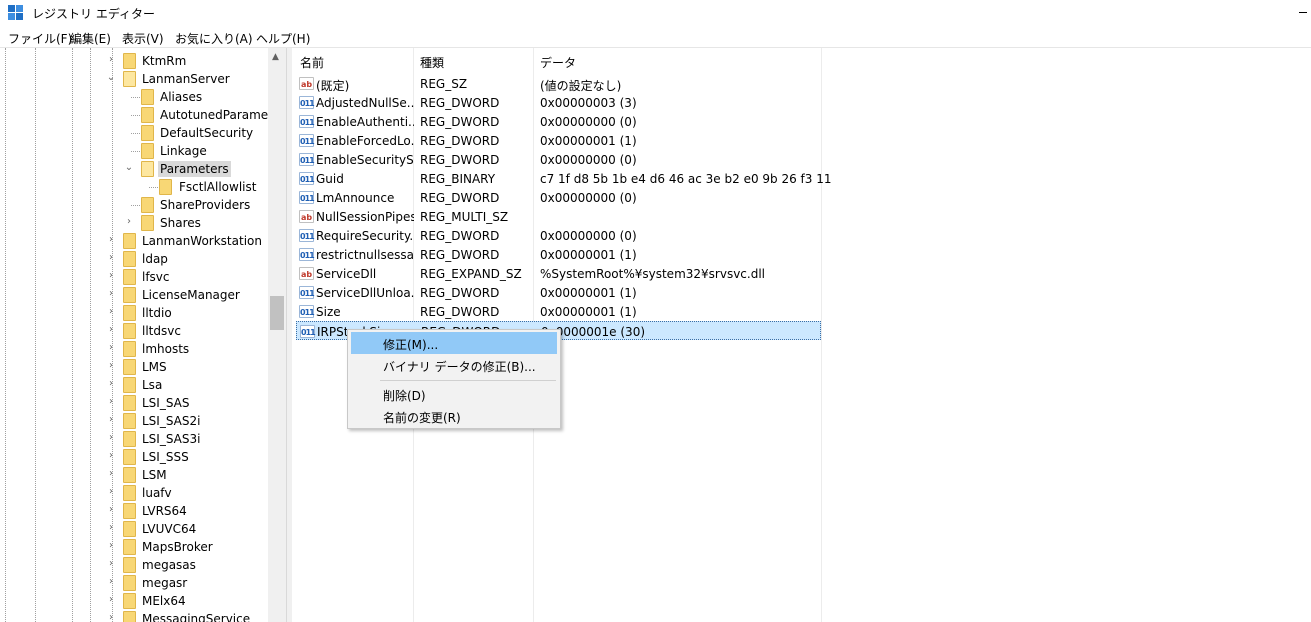 Image resolution: width=1311 pixels, height=622 pixels. I want to click on scroll-up-arrow-icon: ▲, so click(275, 57).